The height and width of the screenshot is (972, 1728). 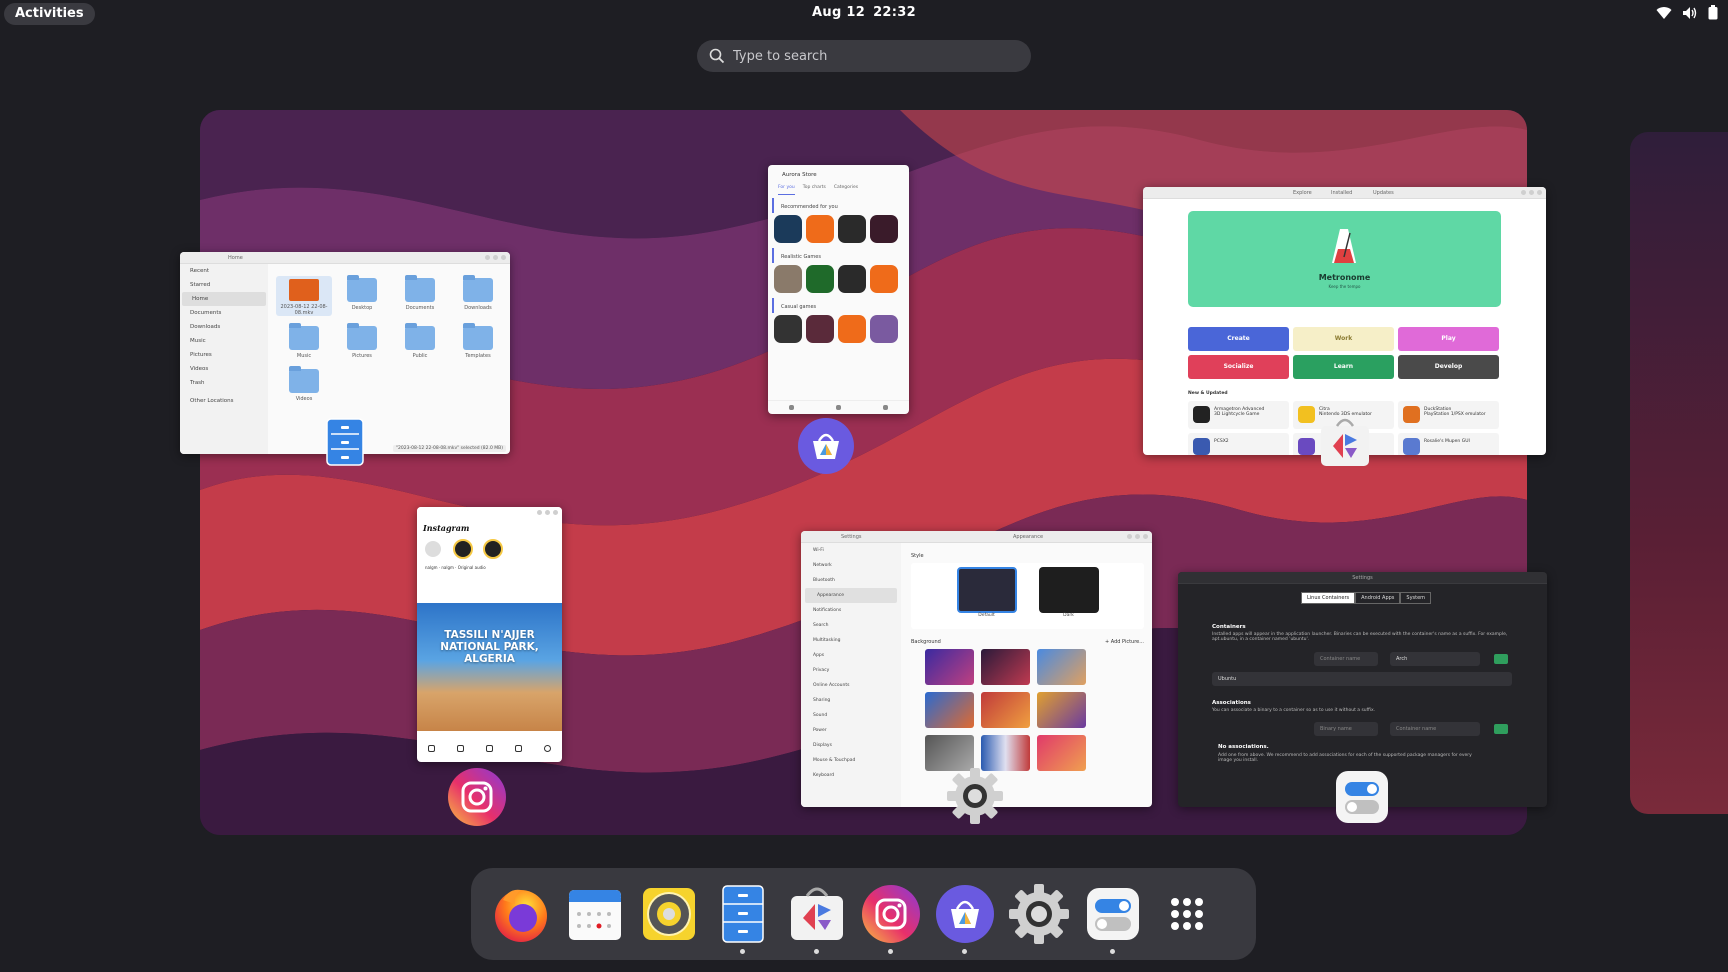 I want to click on time-label: 22:32, so click(x=894, y=12).